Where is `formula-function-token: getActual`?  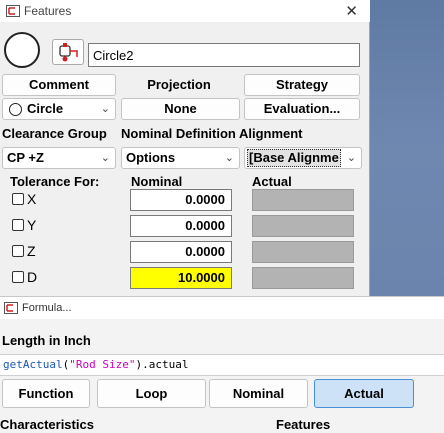 formula-function-token: getActual is located at coordinates (33, 364).